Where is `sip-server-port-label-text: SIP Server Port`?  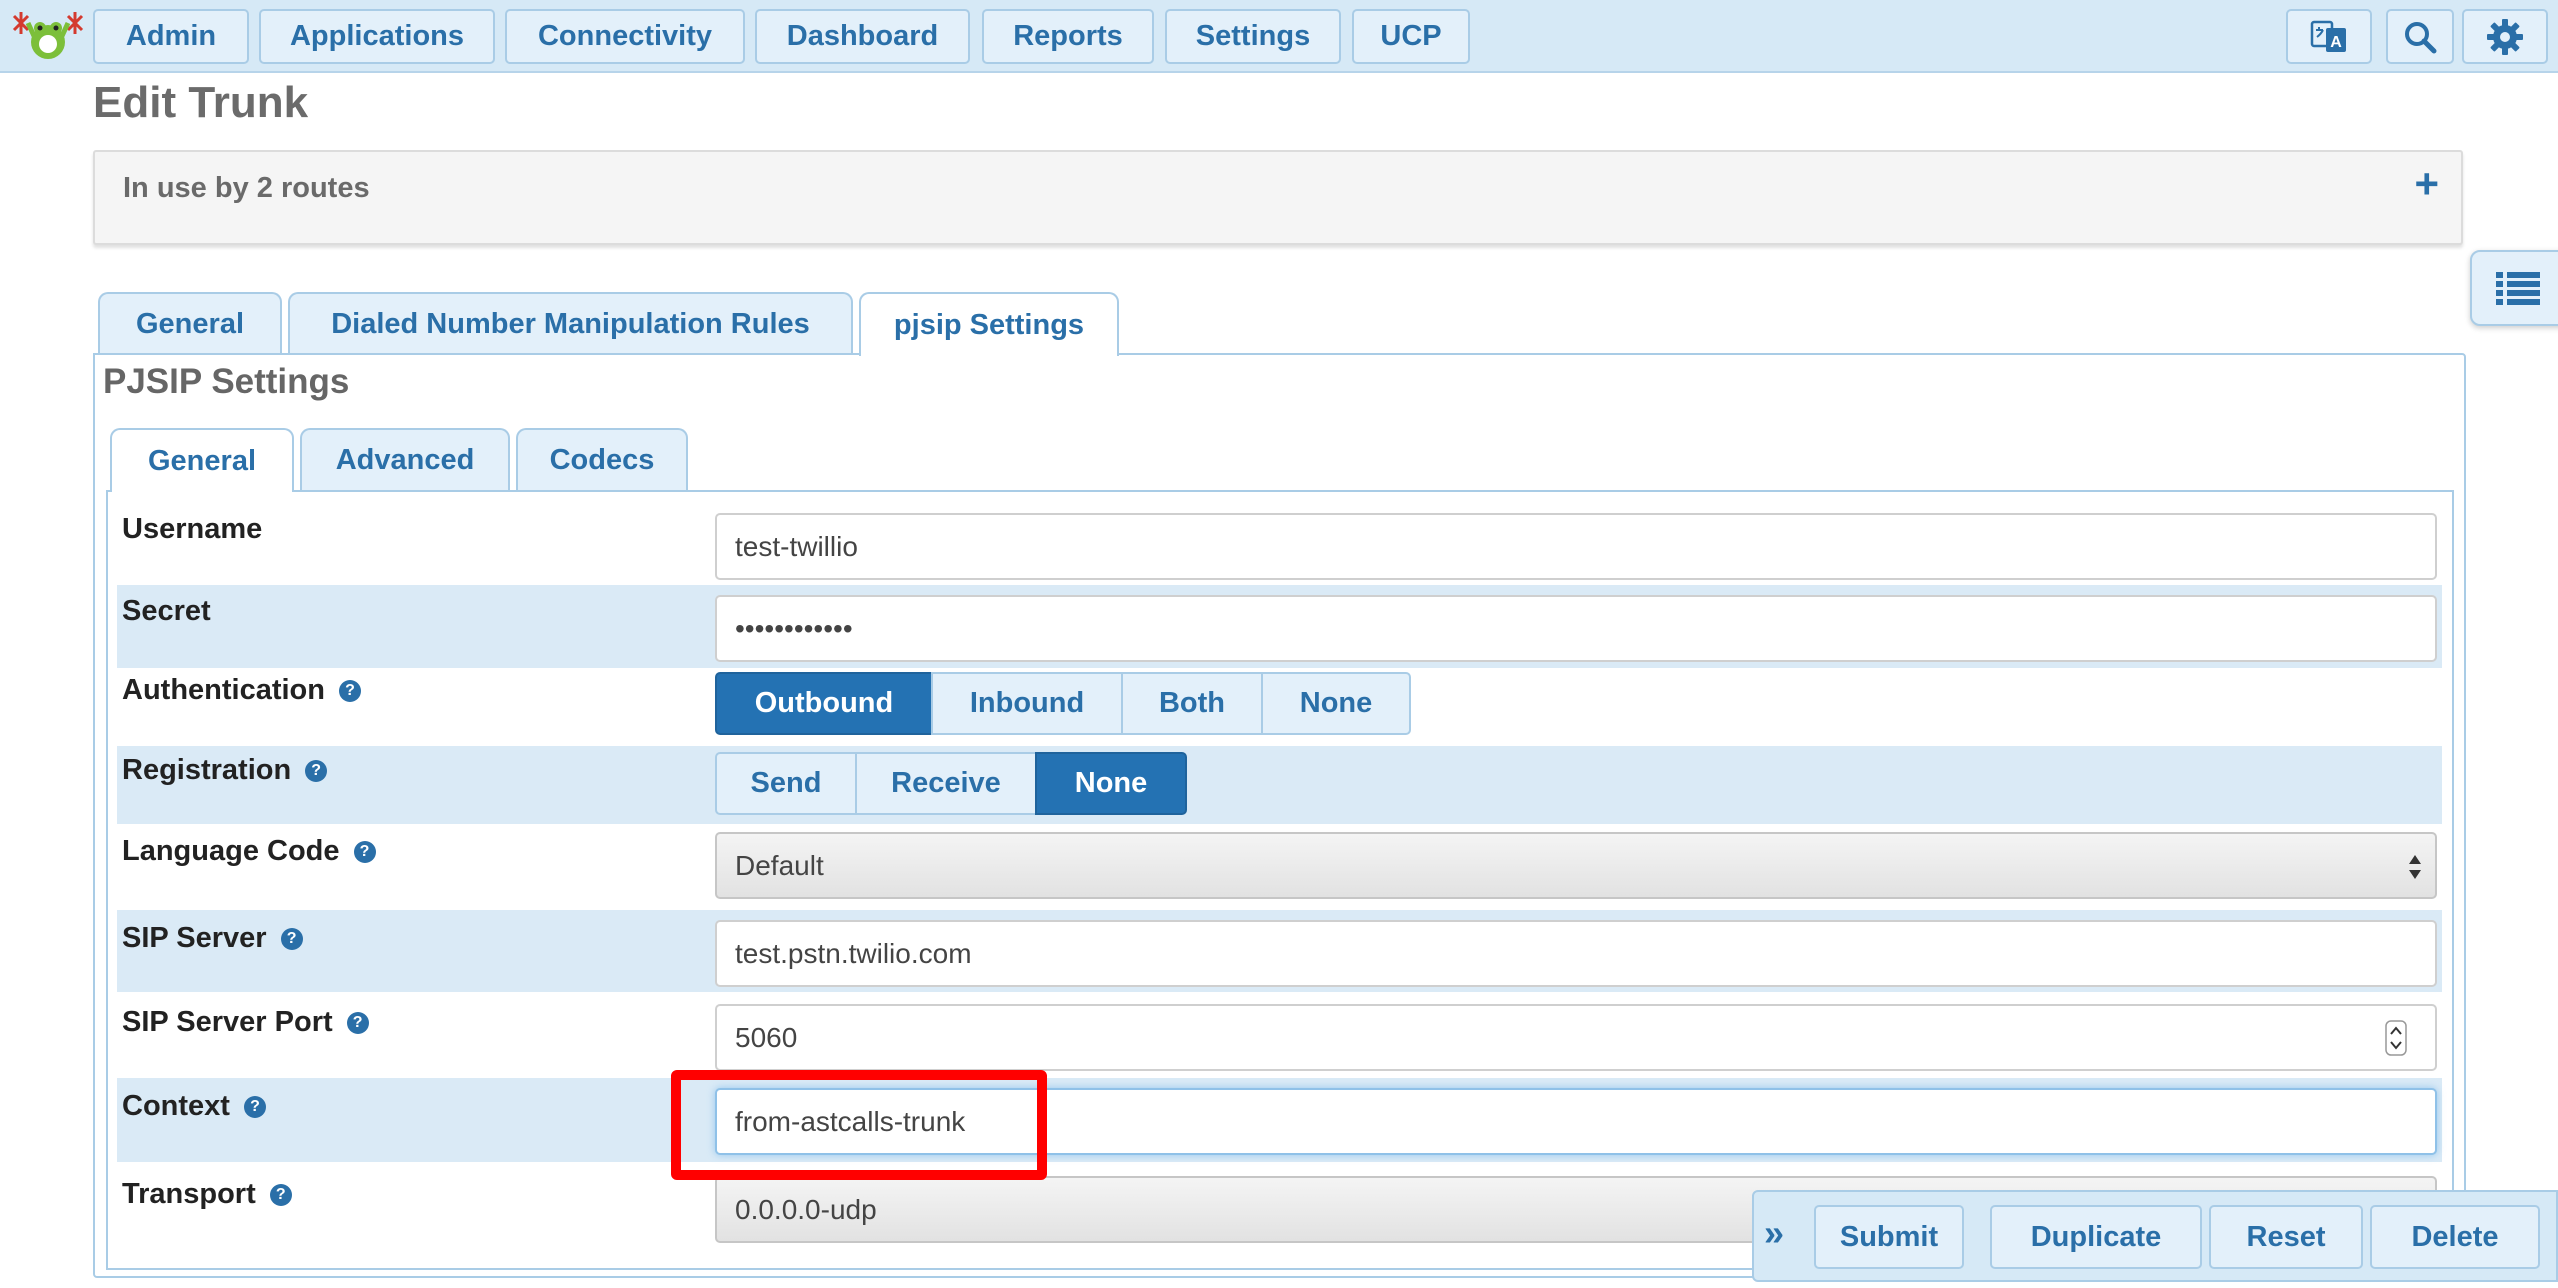
sip-server-port-label-text: SIP Server Port is located at coordinates (227, 1022).